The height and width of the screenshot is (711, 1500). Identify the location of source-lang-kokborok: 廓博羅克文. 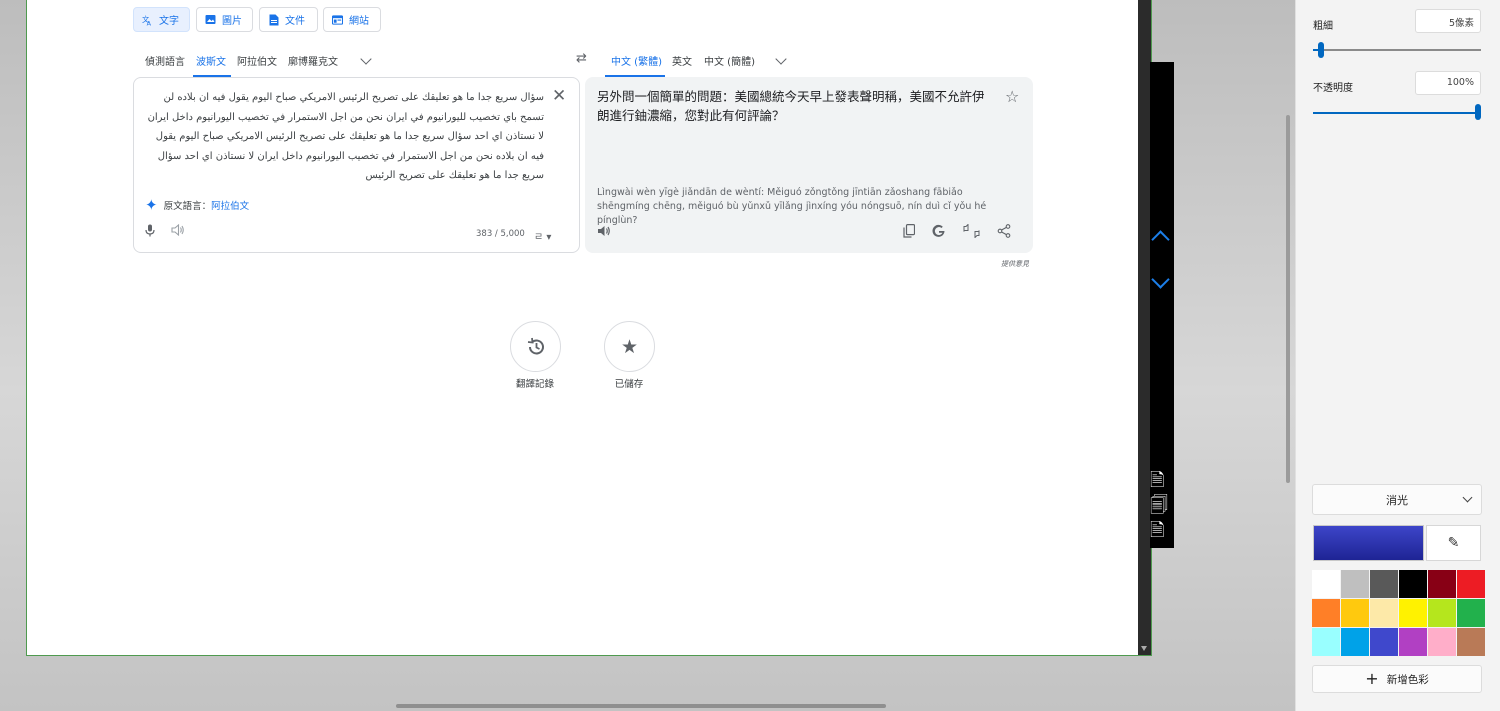
(313, 60).